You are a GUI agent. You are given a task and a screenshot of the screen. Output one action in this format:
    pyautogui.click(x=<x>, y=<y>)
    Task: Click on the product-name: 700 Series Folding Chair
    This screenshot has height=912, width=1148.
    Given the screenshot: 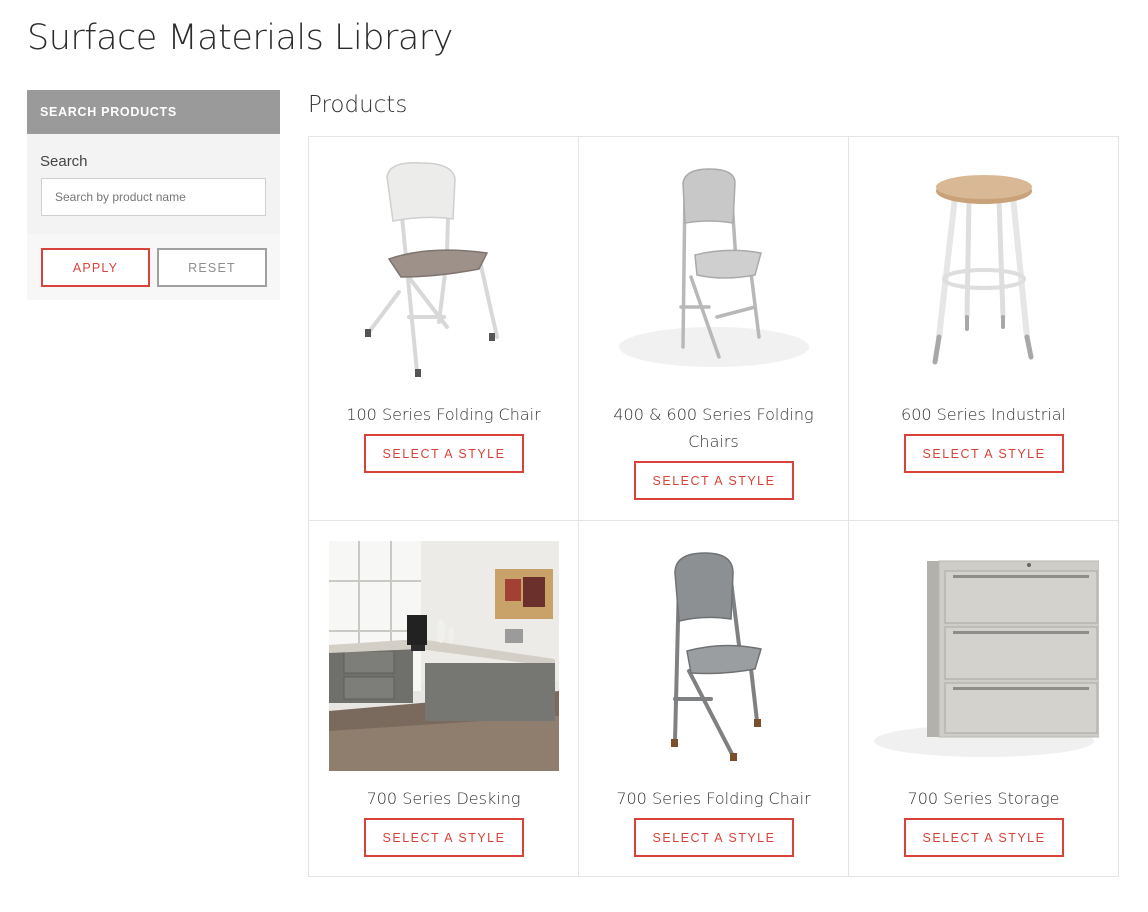 What is the action you would take?
    pyautogui.click(x=713, y=798)
    